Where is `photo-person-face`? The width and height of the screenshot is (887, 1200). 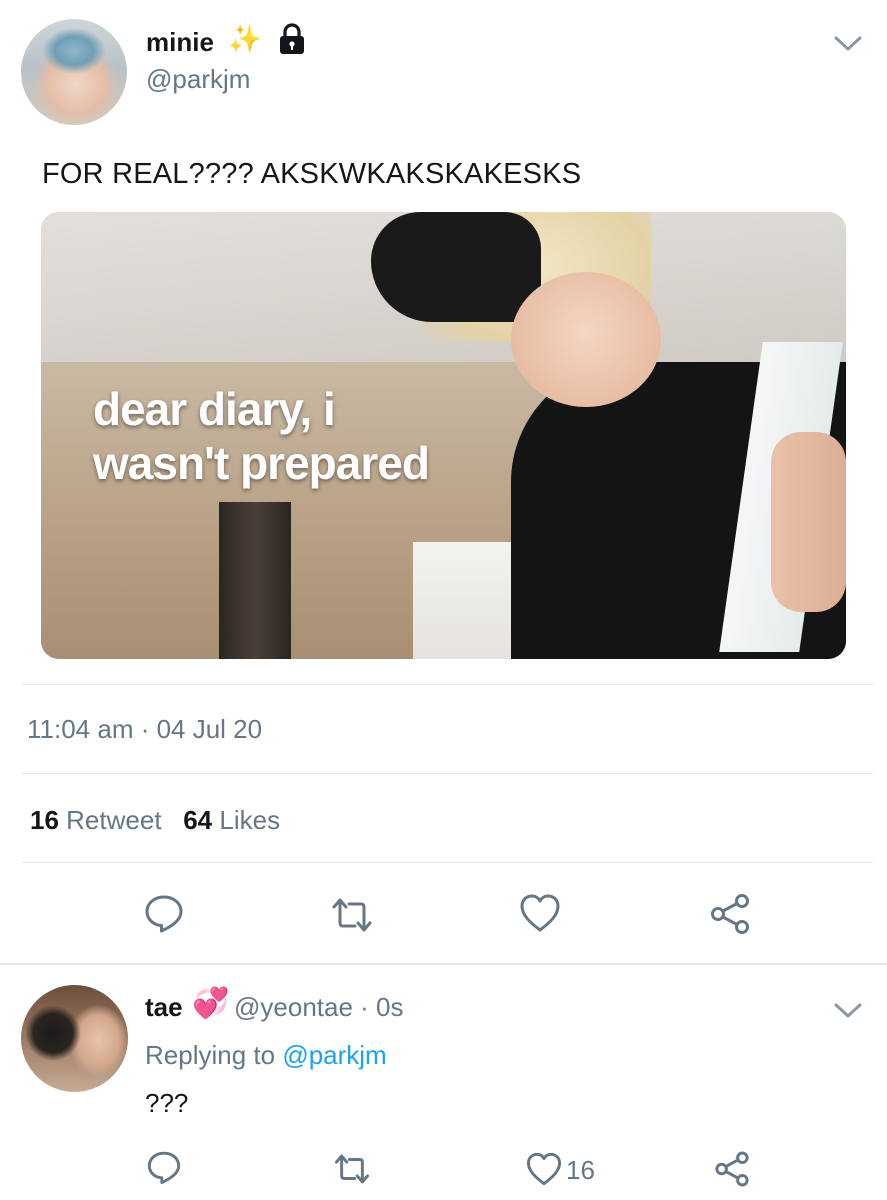 photo-person-face is located at coordinates (586, 339).